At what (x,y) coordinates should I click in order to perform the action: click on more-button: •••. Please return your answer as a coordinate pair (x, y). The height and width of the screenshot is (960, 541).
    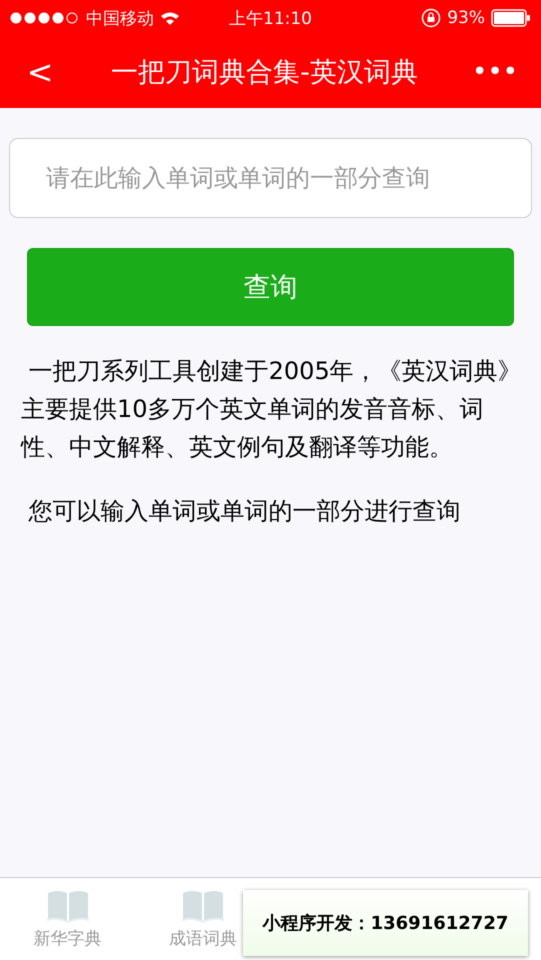
    Looking at the image, I should click on (495, 72).